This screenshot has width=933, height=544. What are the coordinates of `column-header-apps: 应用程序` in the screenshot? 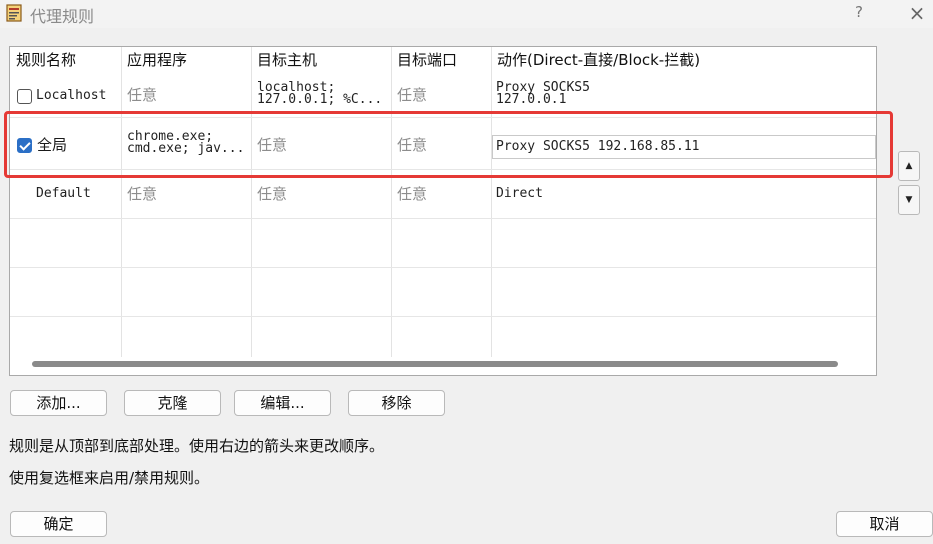 It's located at (186, 60).